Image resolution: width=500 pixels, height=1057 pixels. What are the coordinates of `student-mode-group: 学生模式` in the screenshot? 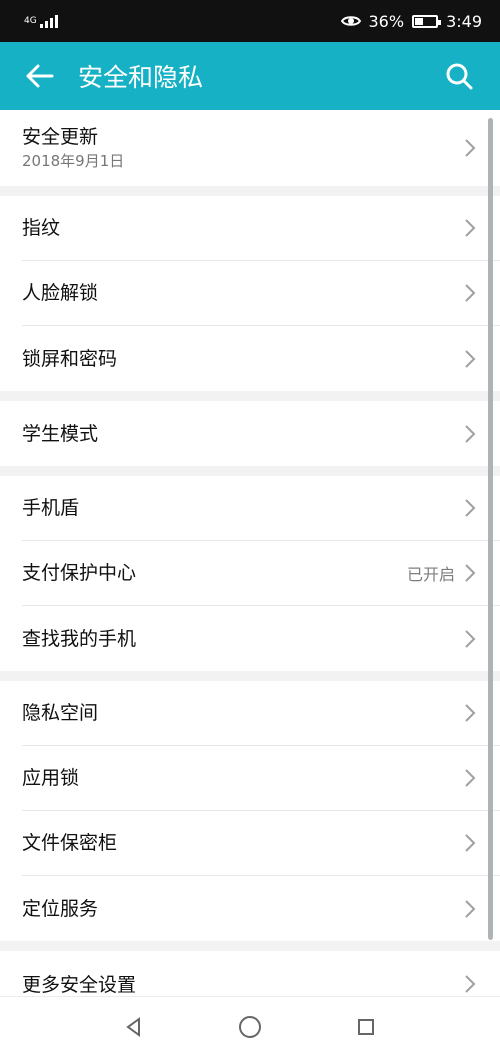 It's located at (250, 433).